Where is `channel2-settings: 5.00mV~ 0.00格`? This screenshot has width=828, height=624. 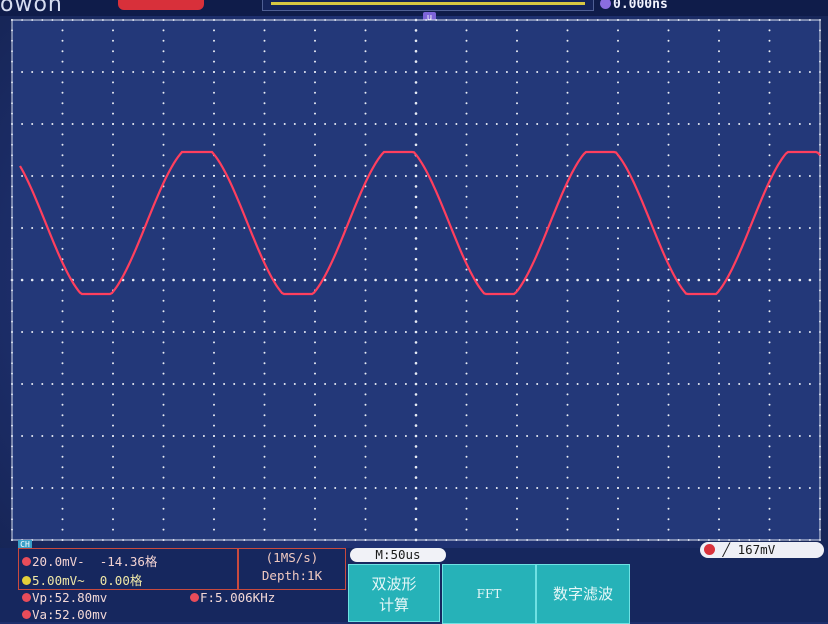 channel2-settings: 5.00mV~ 0.00格 is located at coordinates (82, 579).